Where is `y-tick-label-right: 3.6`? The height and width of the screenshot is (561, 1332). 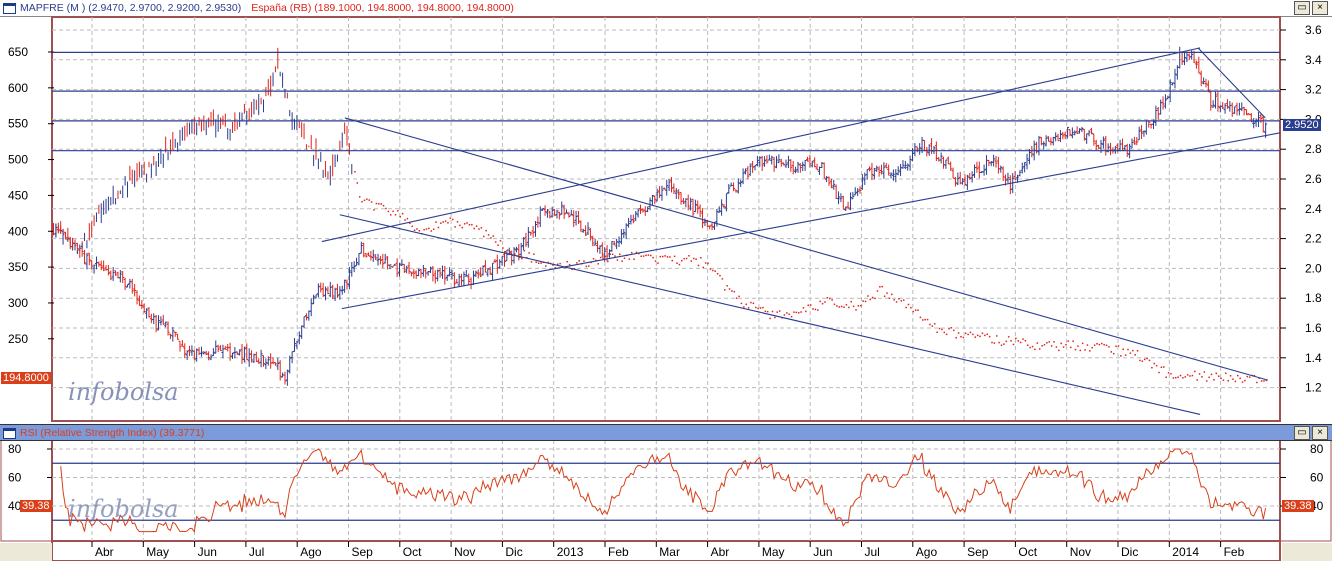 y-tick-label-right: 3.6 is located at coordinates (1313, 30).